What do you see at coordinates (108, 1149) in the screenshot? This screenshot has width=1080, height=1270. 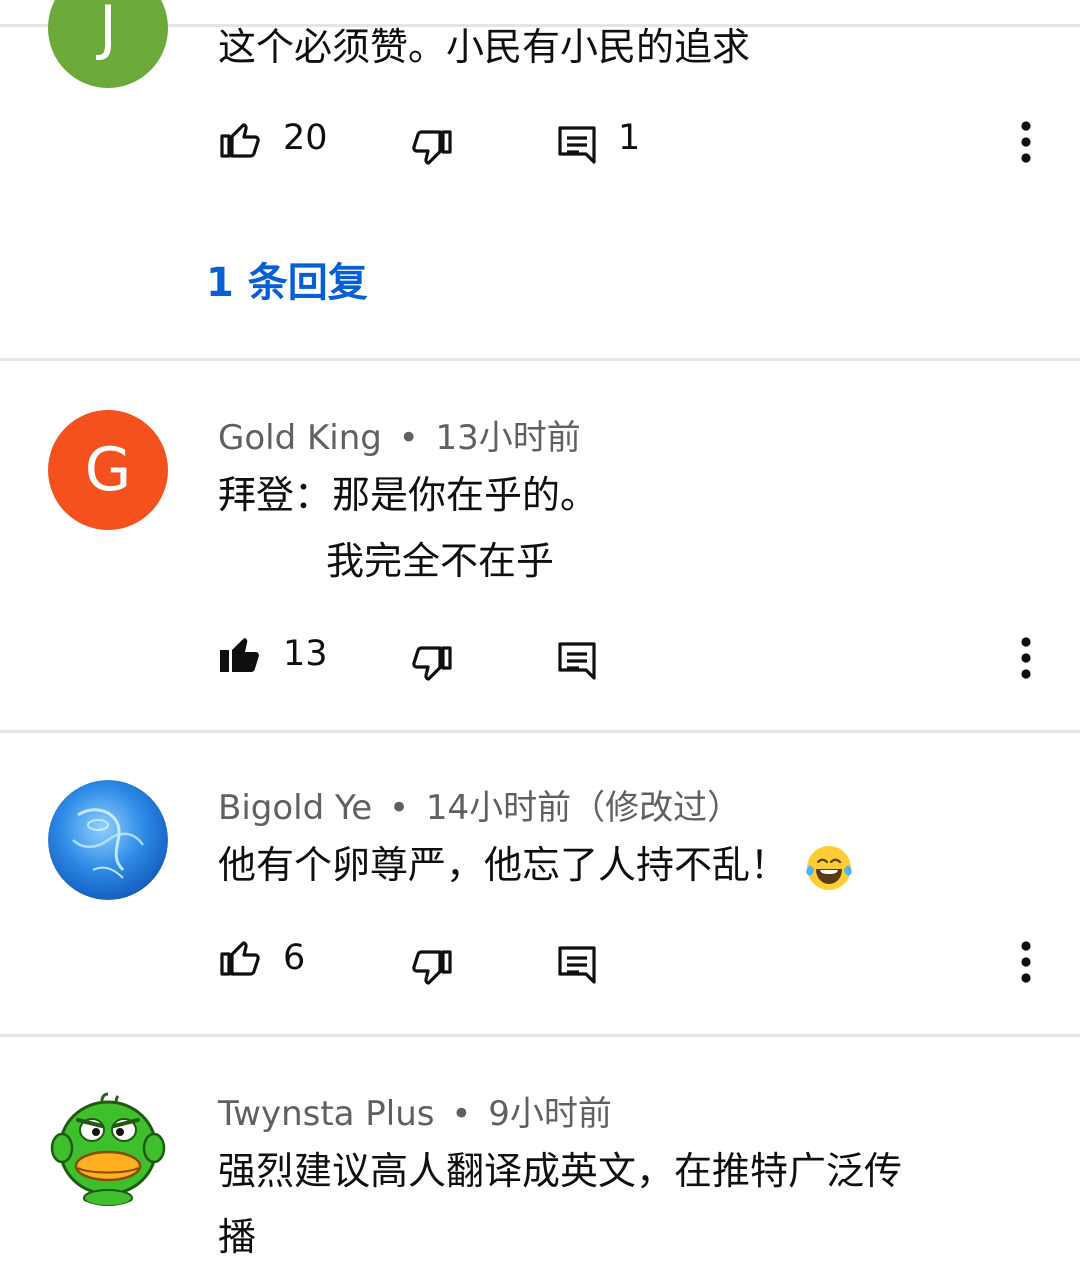 I see `green-duck-avatar-icon` at bounding box center [108, 1149].